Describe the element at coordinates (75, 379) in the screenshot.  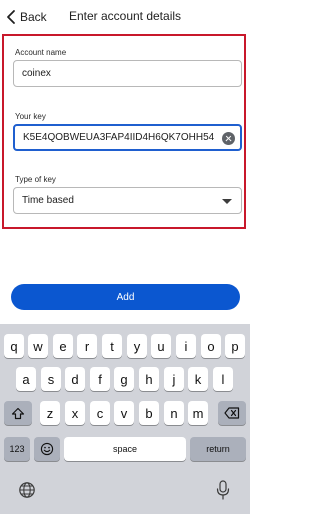
I see `key-d: d` at that location.